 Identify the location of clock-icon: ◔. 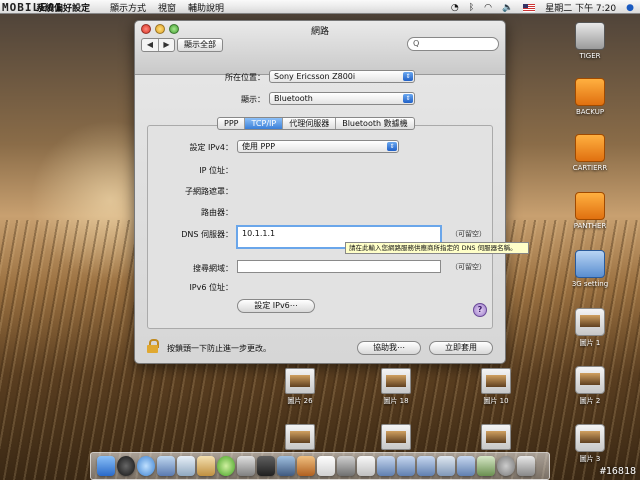
(455, 8).